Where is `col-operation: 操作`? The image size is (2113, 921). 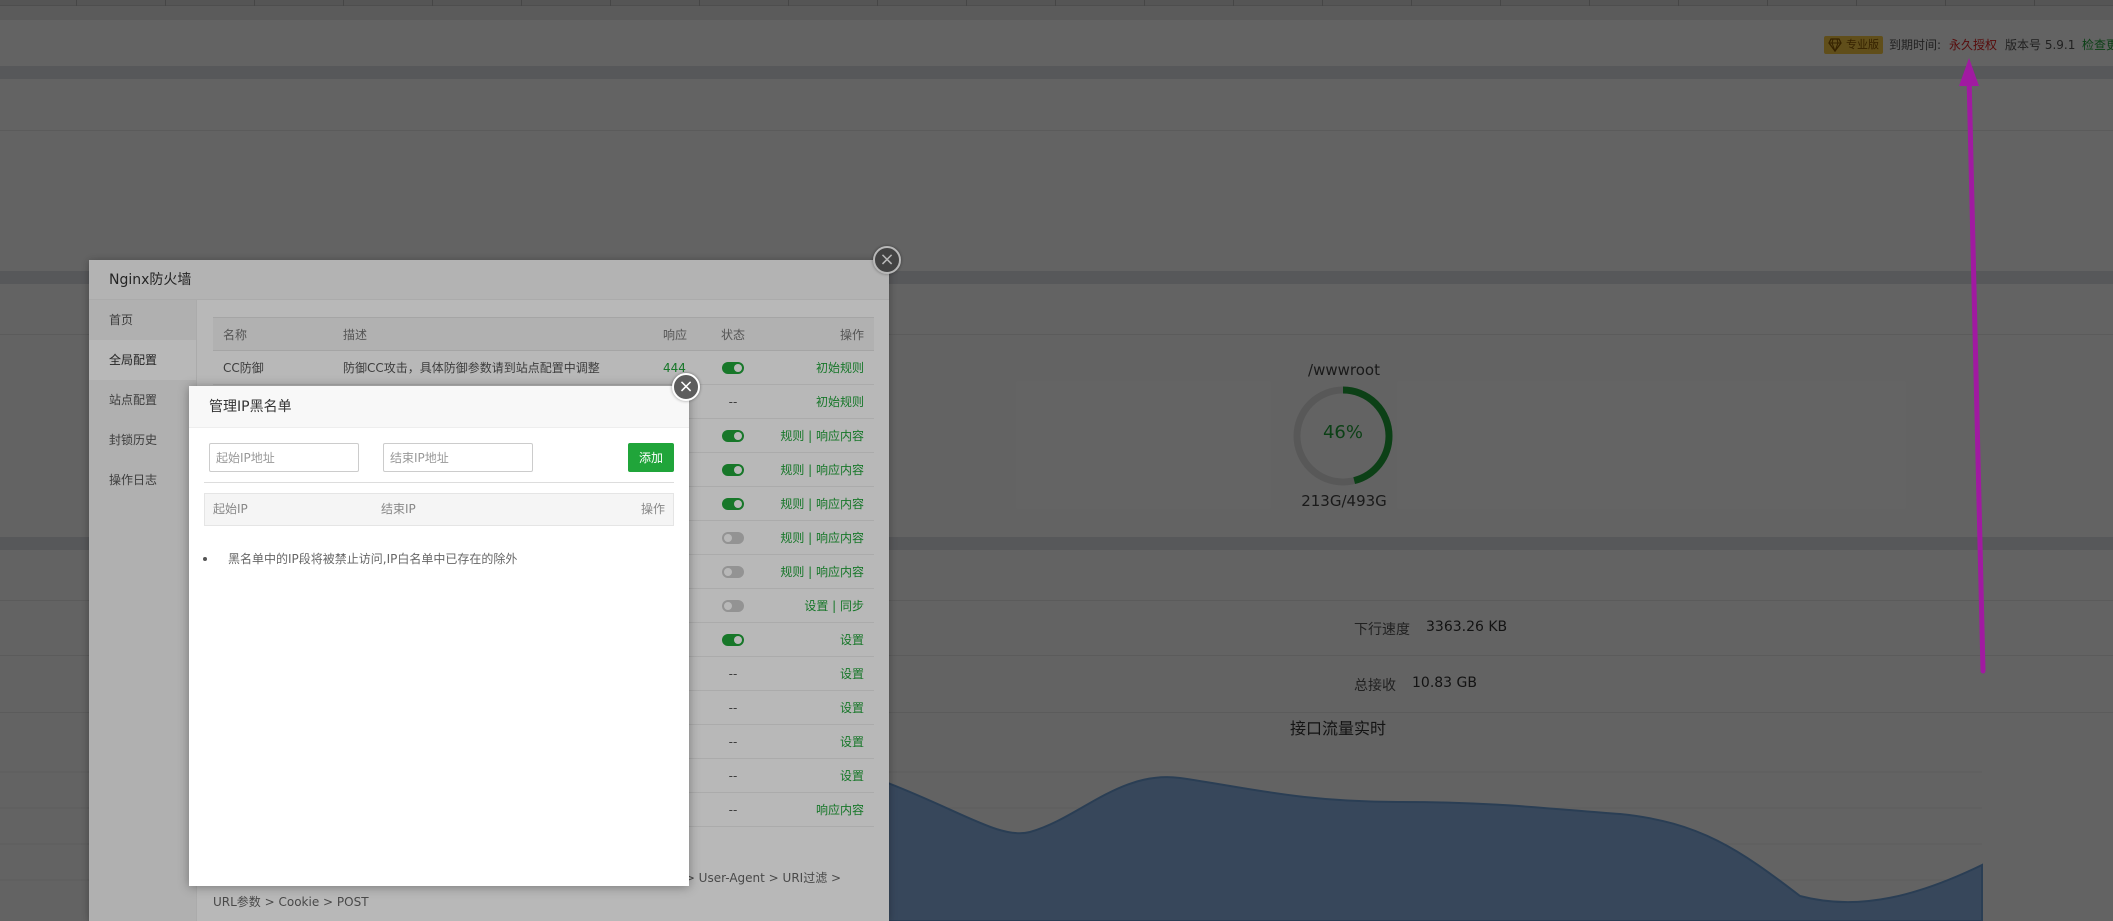
col-operation: 操作 is located at coordinates (652, 509).